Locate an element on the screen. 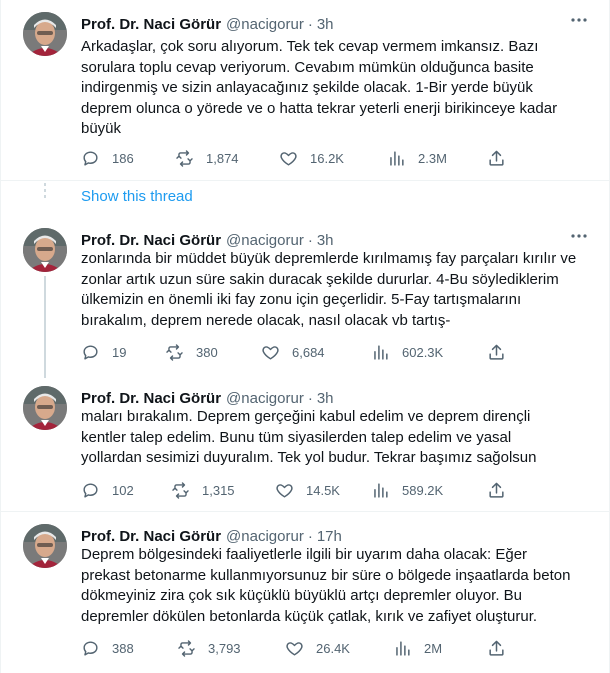  views-button: 2M is located at coordinates (417, 648).